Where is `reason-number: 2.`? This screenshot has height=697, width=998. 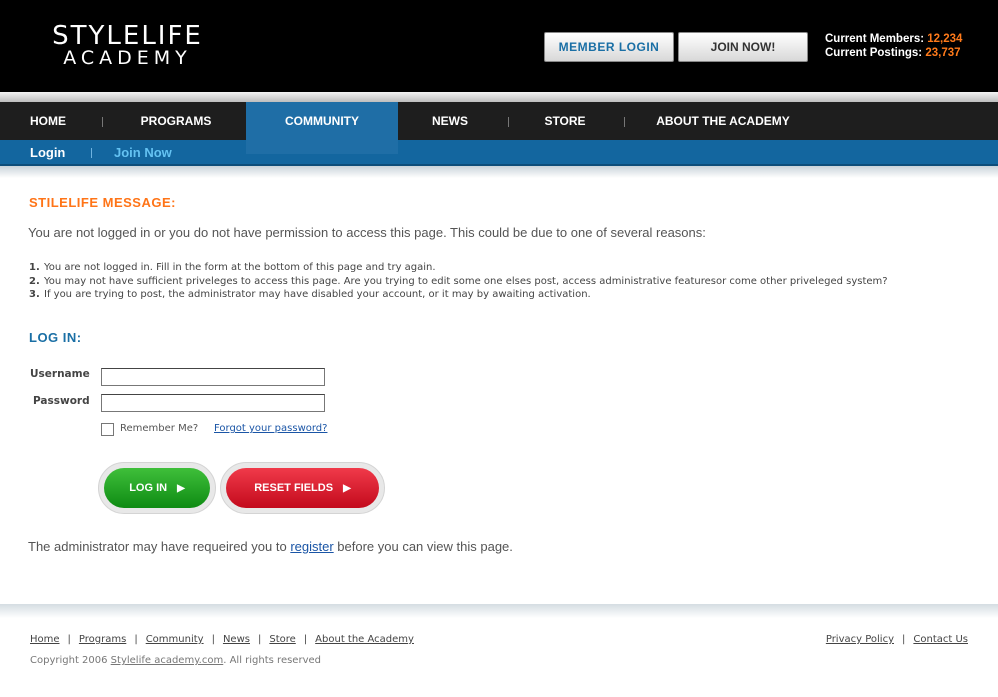 reason-number: 2. is located at coordinates (34, 281).